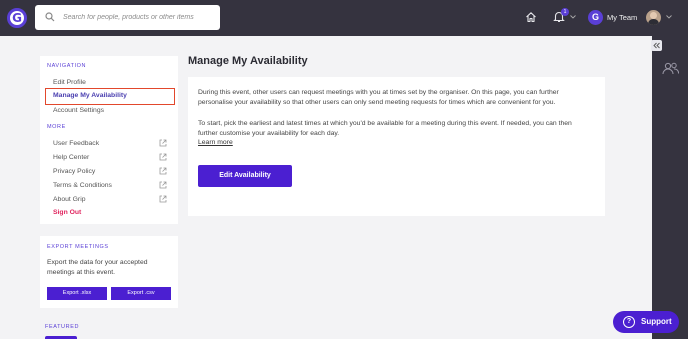 This screenshot has height=339, width=688. What do you see at coordinates (71, 157) in the screenshot?
I see `more-item-help-center: Help Center` at bounding box center [71, 157].